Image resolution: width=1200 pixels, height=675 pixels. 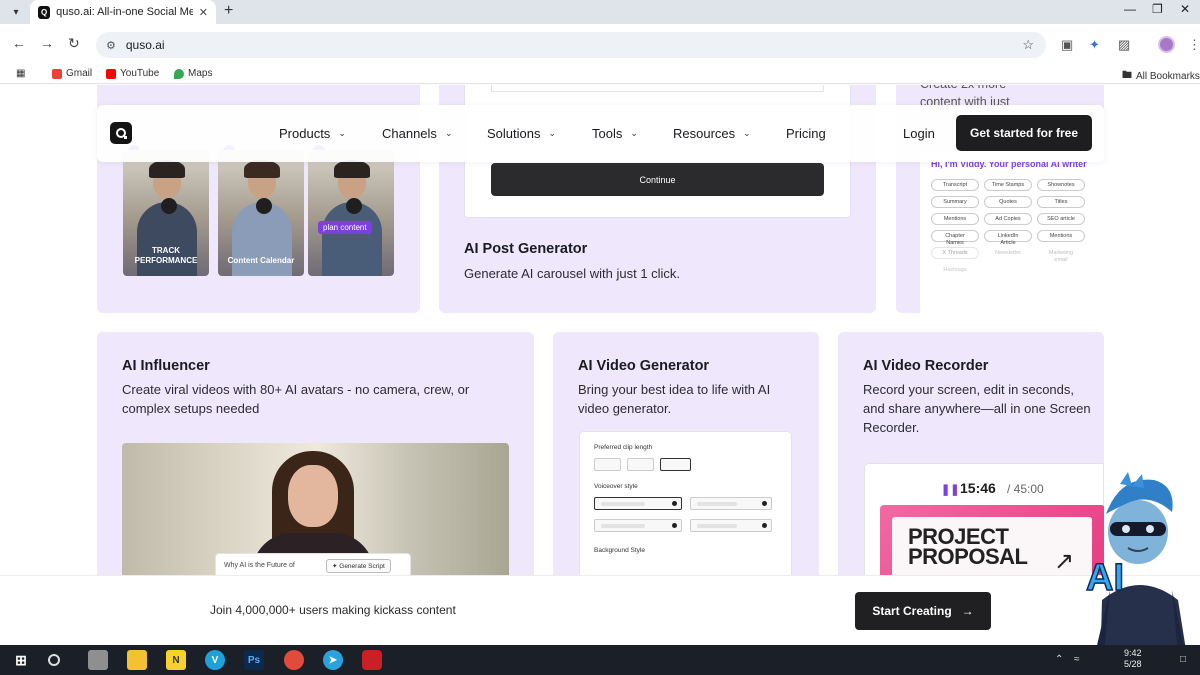 What do you see at coordinates (1061, 185) in the screenshot?
I see `chip: Shownotes` at bounding box center [1061, 185].